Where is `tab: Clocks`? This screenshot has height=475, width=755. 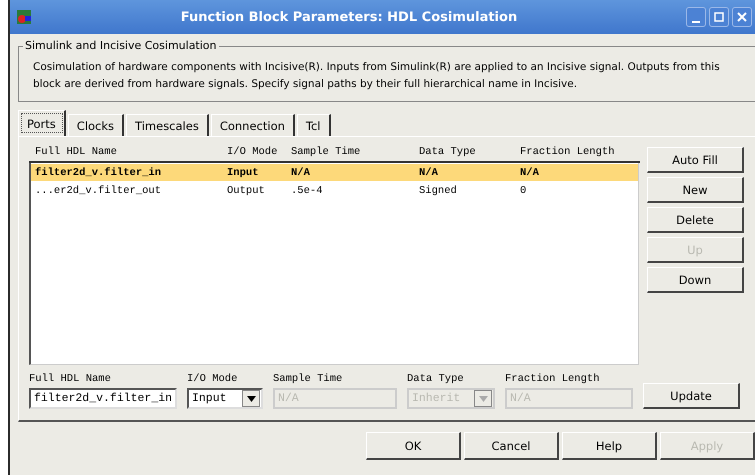 tab: Clocks is located at coordinates (96, 125).